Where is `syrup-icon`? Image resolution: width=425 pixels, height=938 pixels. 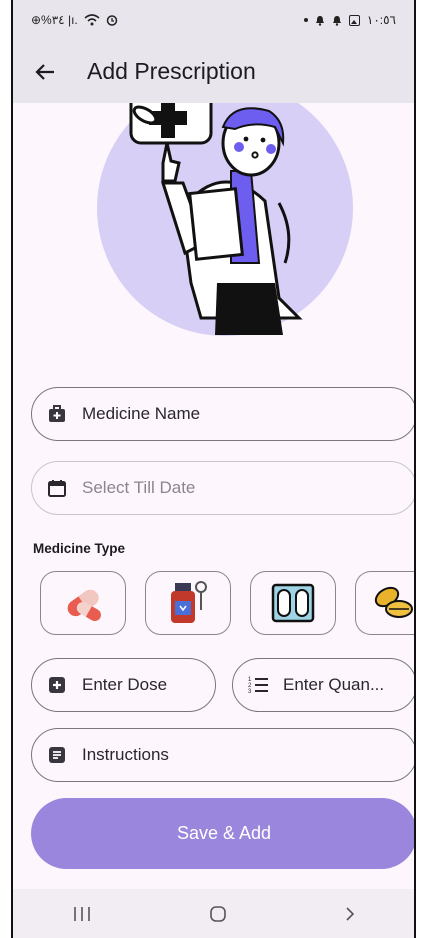
syrup-icon is located at coordinates (189, 602).